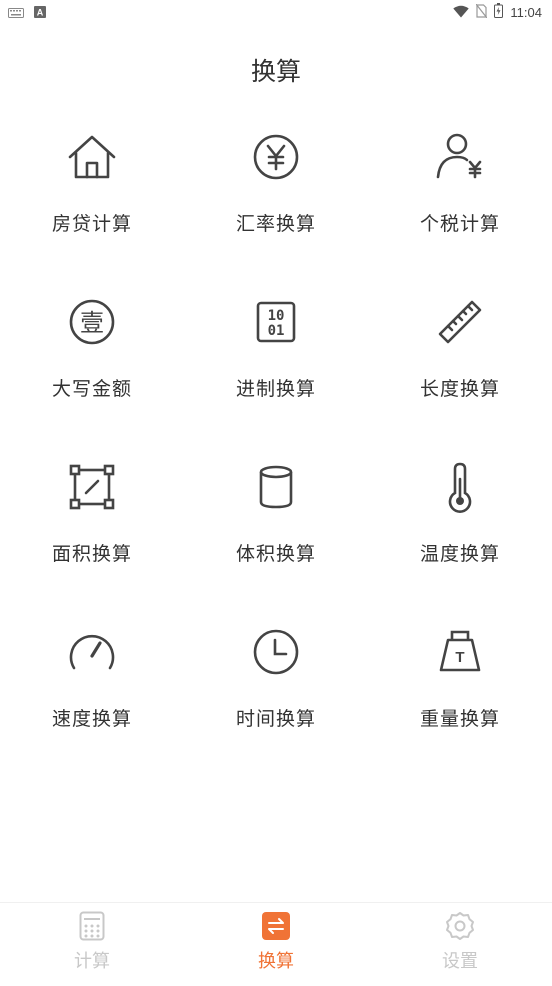 The image size is (552, 986). What do you see at coordinates (92, 537) in the screenshot?
I see `tool-area: 面积换算` at bounding box center [92, 537].